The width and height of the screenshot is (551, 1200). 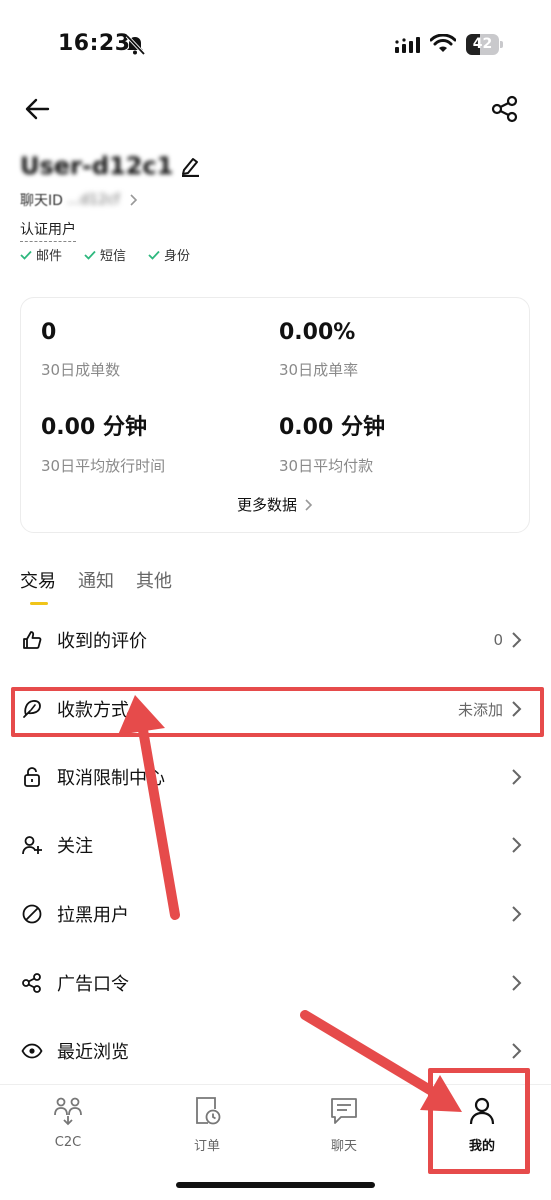 I want to click on verification-badges: 邮件 短信 身份, so click(x=116, y=254).